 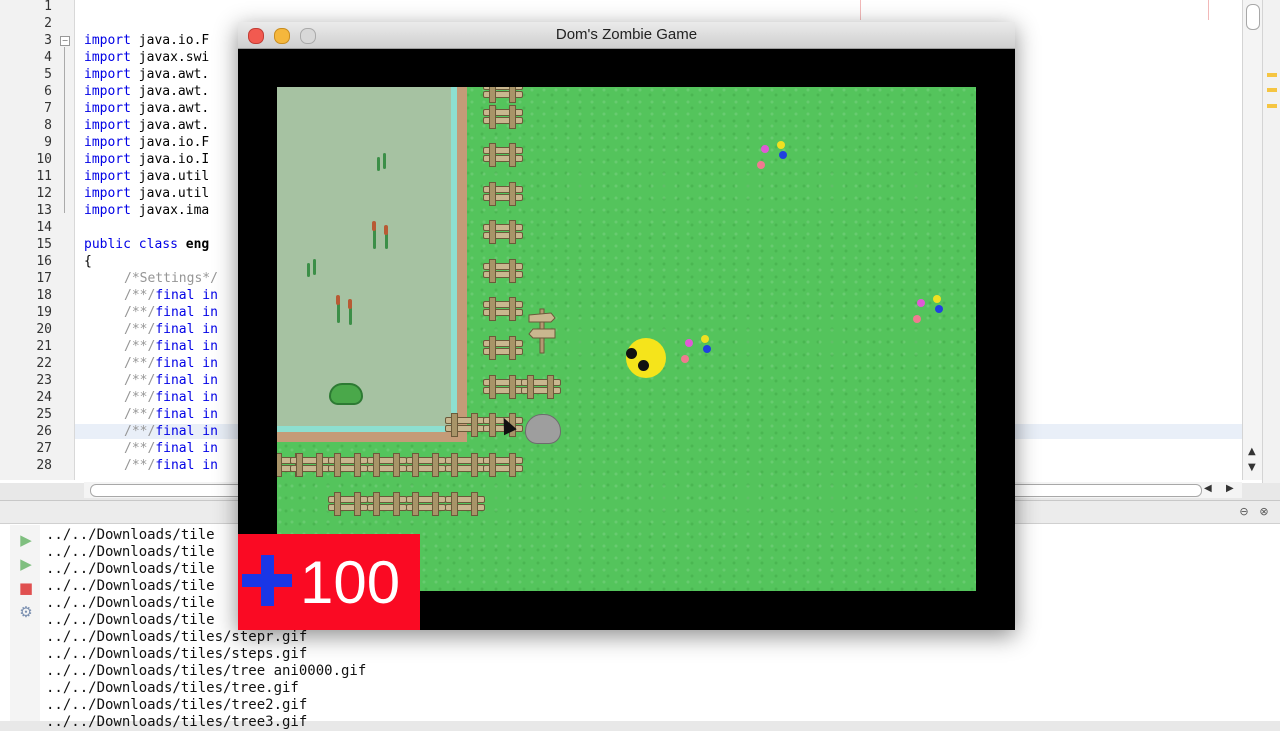 What do you see at coordinates (26, 612) in the screenshot?
I see `settings-icon: ⚙` at bounding box center [26, 612].